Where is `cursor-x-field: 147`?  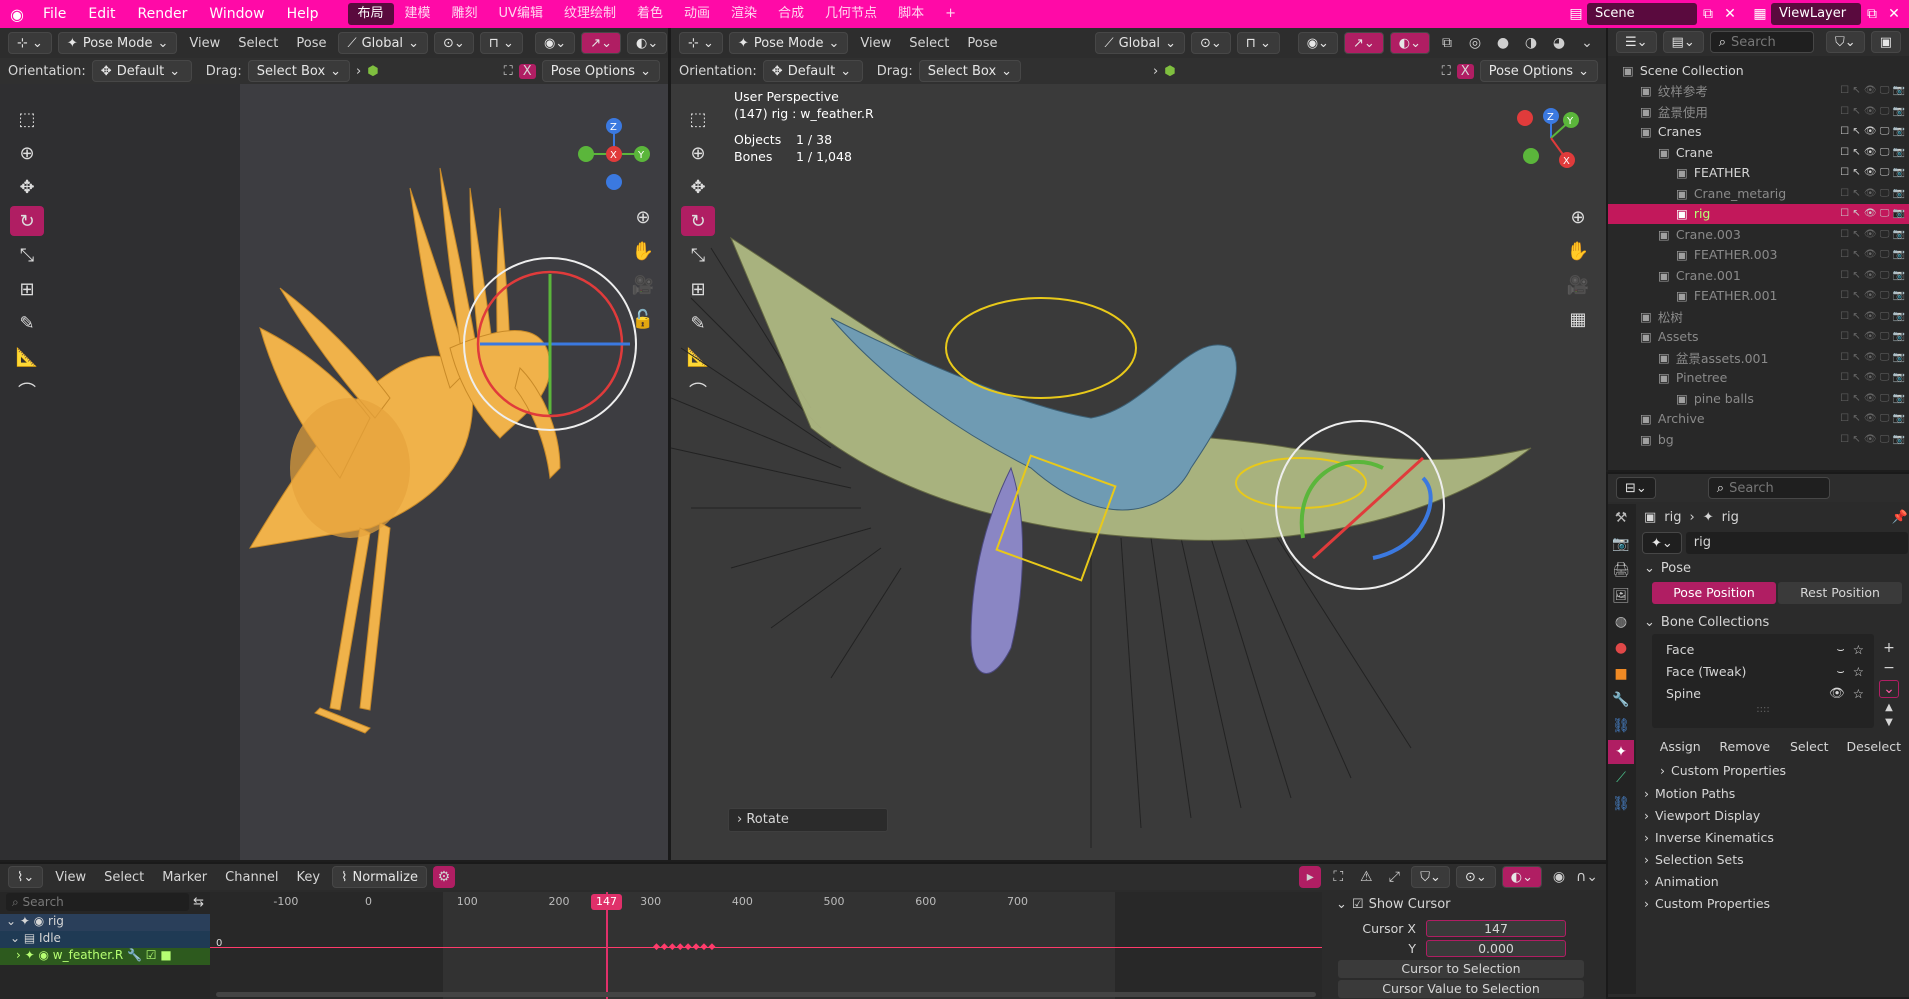 cursor-x-field: 147 is located at coordinates (1496, 928).